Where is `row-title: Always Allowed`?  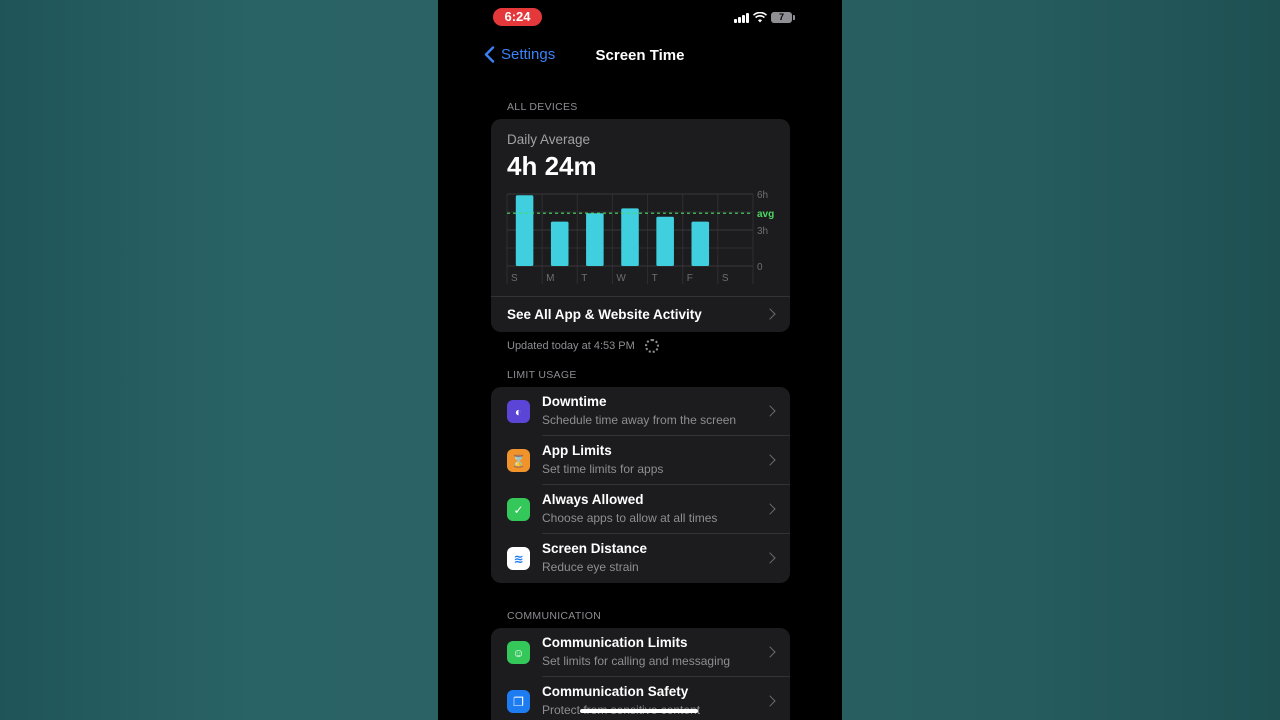 row-title: Always Allowed is located at coordinates (593, 499).